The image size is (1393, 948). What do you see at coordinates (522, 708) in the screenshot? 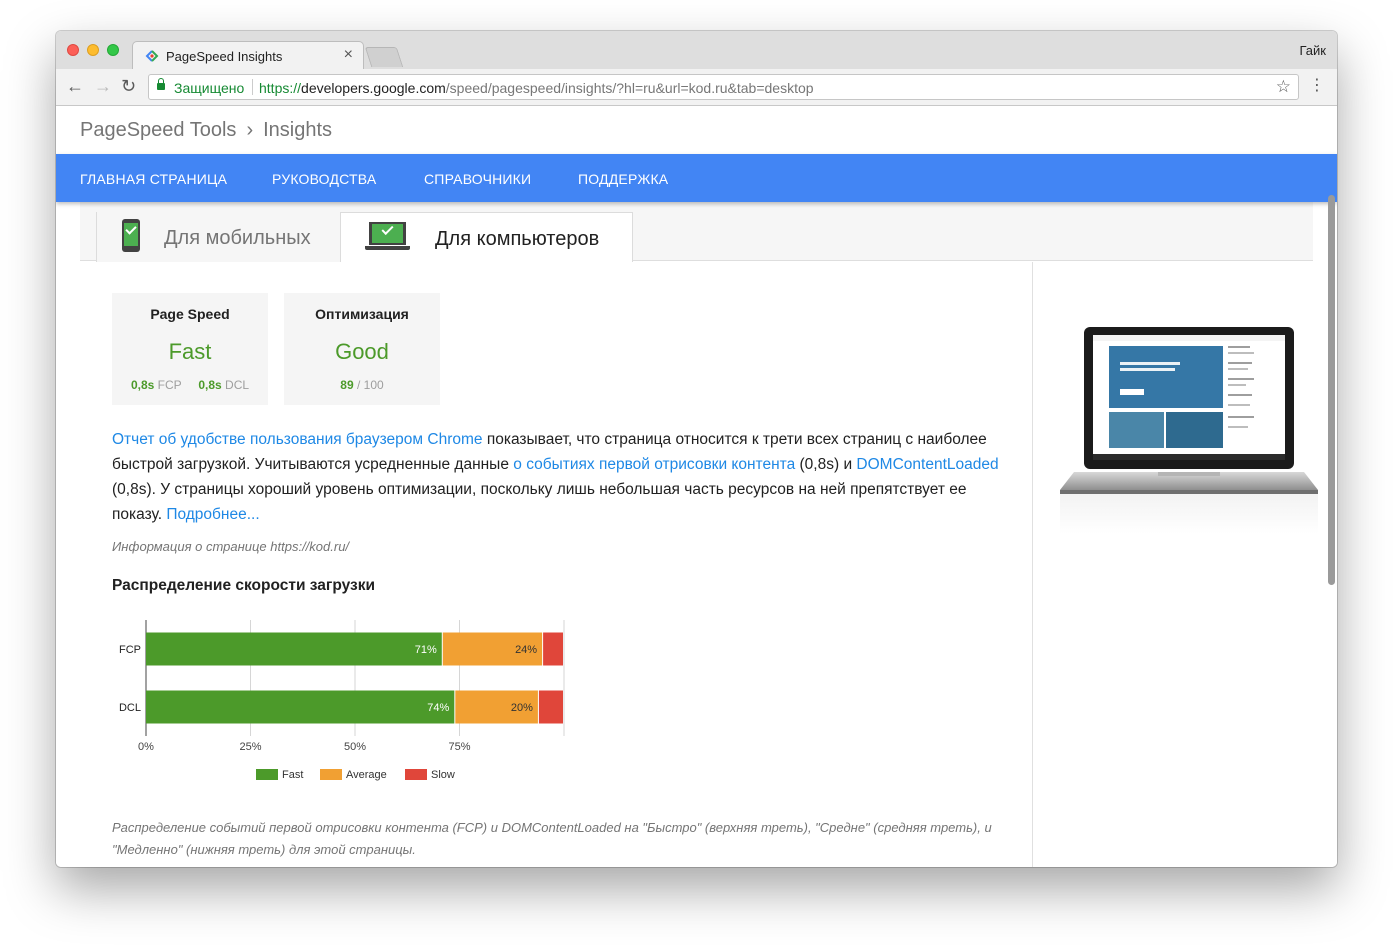
I see `bar-data-label: 20%` at bounding box center [522, 708].